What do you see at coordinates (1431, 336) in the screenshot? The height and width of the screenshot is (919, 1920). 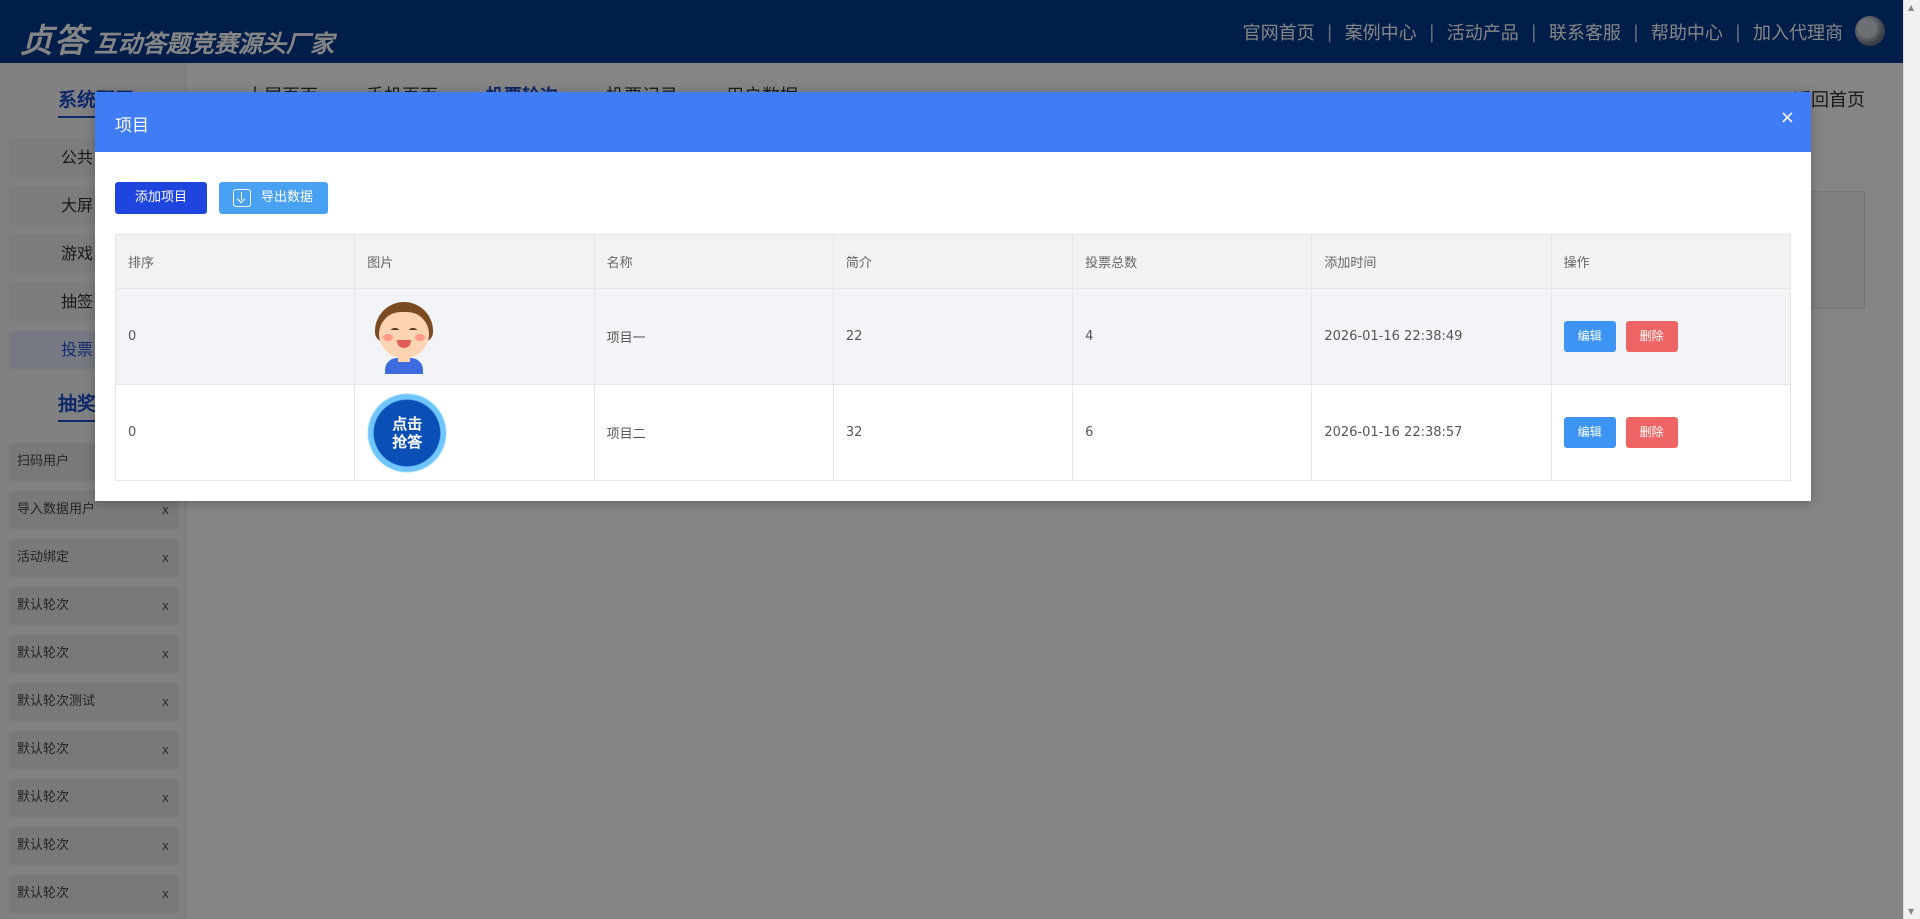 I see `cell-time: 2026-01-16 22:38:49` at bounding box center [1431, 336].